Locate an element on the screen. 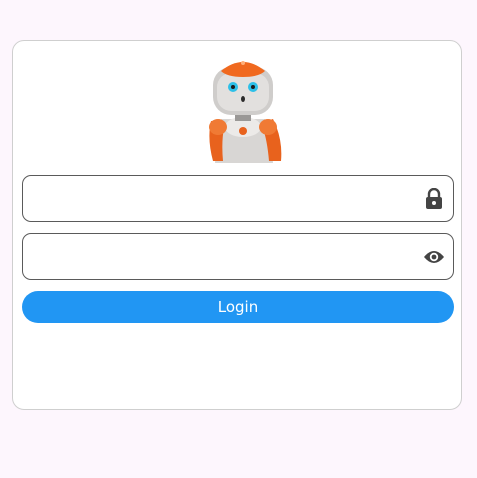 This screenshot has height=478, width=477. password-field is located at coordinates (238, 256).